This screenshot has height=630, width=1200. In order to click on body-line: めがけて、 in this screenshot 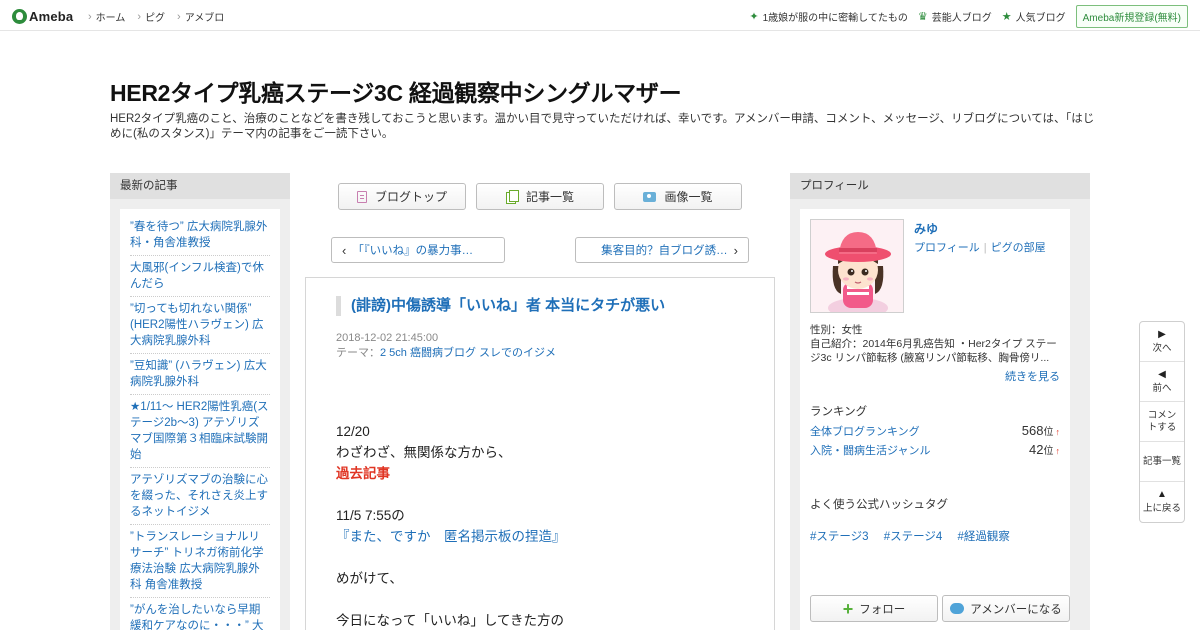, I will do `click(369, 578)`.